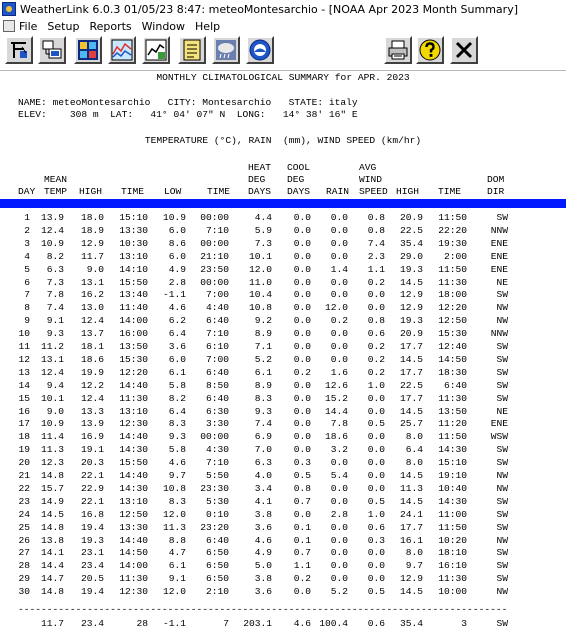  Describe the element at coordinates (226, 50) in the screenshot. I see `weather-summary-button` at that location.